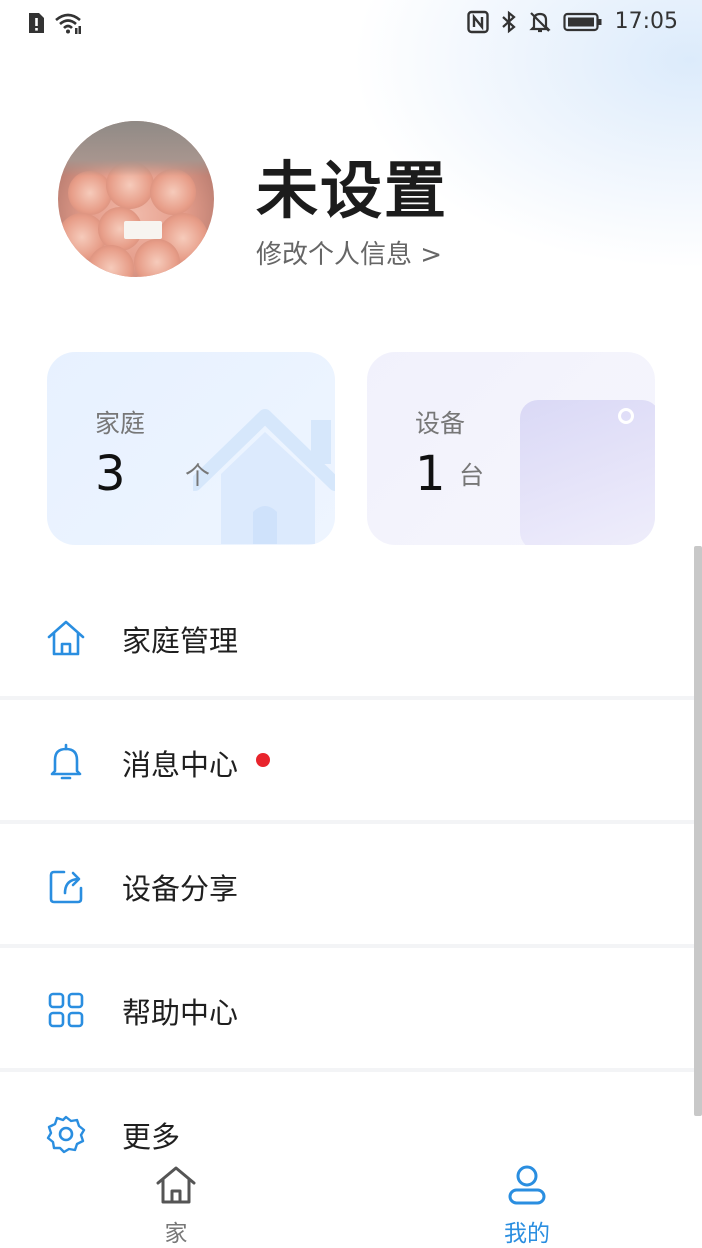 The image size is (702, 1248). I want to click on house-illustration-icon, so click(264, 476).